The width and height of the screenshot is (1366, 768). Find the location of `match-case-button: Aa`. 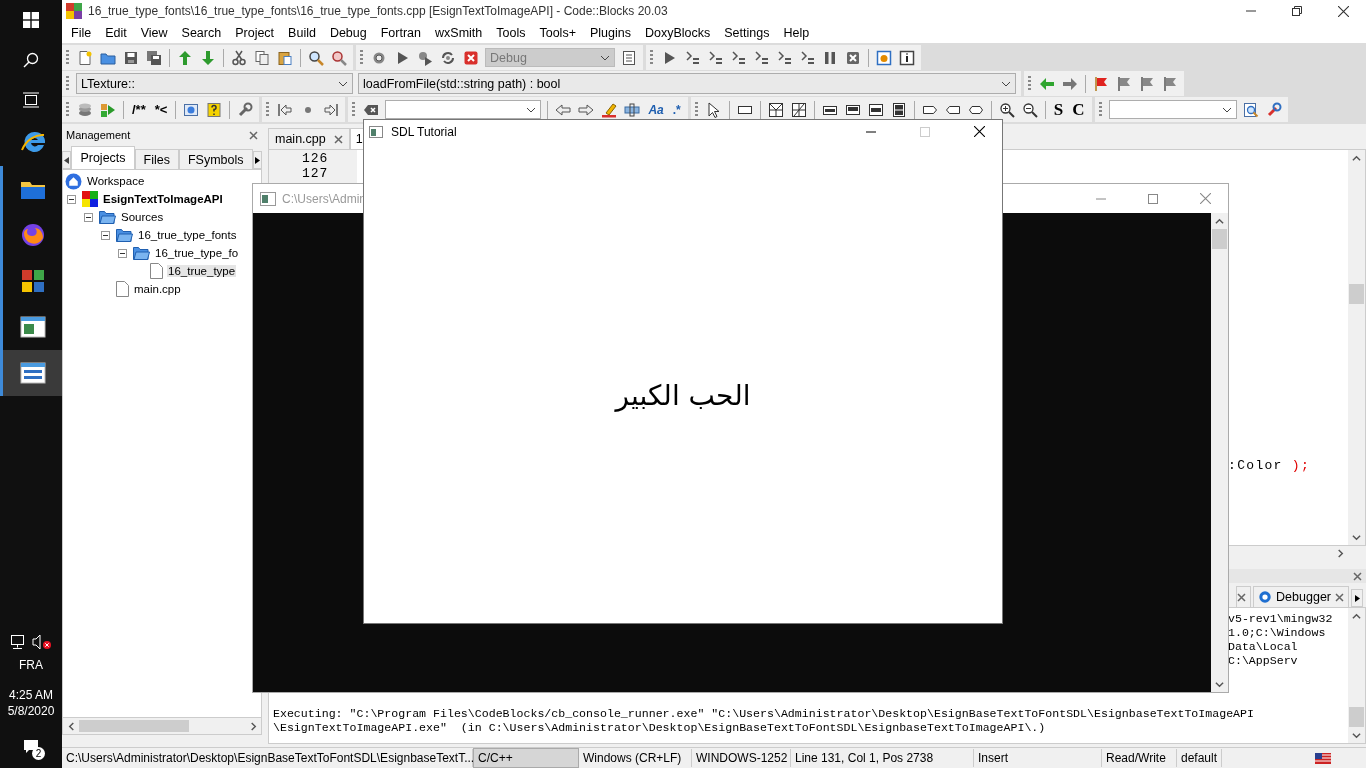

match-case-button: Aa is located at coordinates (656, 109).